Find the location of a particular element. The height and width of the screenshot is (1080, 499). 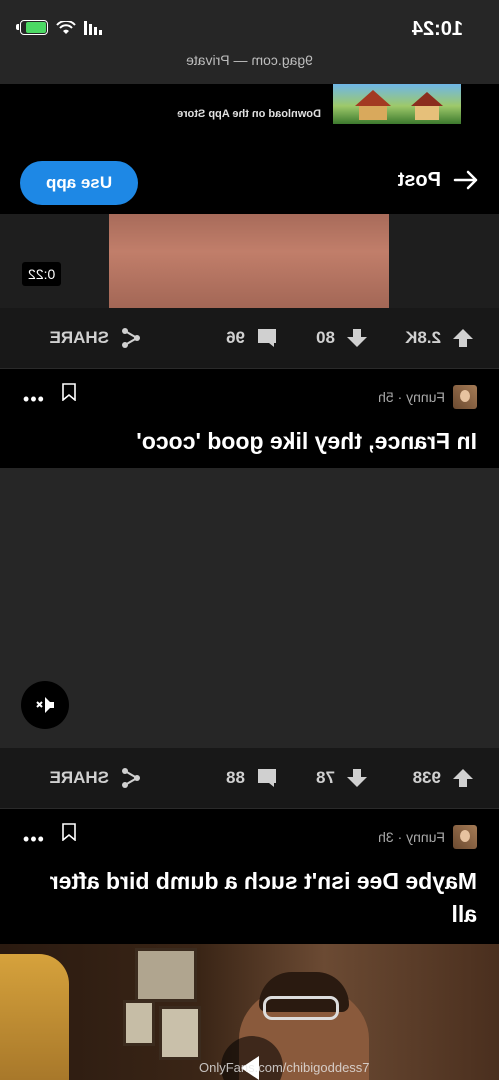

comment-count: 96 is located at coordinates (235, 337).